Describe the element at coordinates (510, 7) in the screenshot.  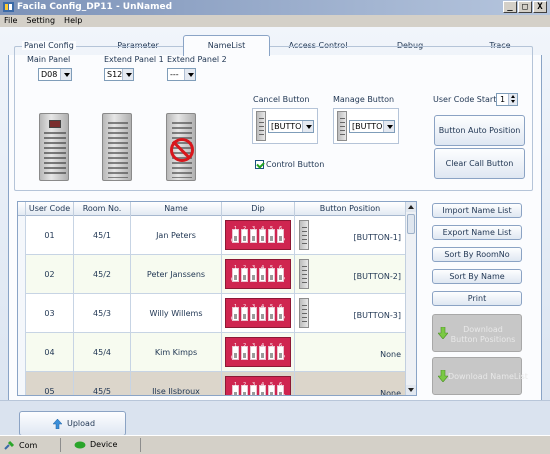
I see `minimize-button: _` at that location.